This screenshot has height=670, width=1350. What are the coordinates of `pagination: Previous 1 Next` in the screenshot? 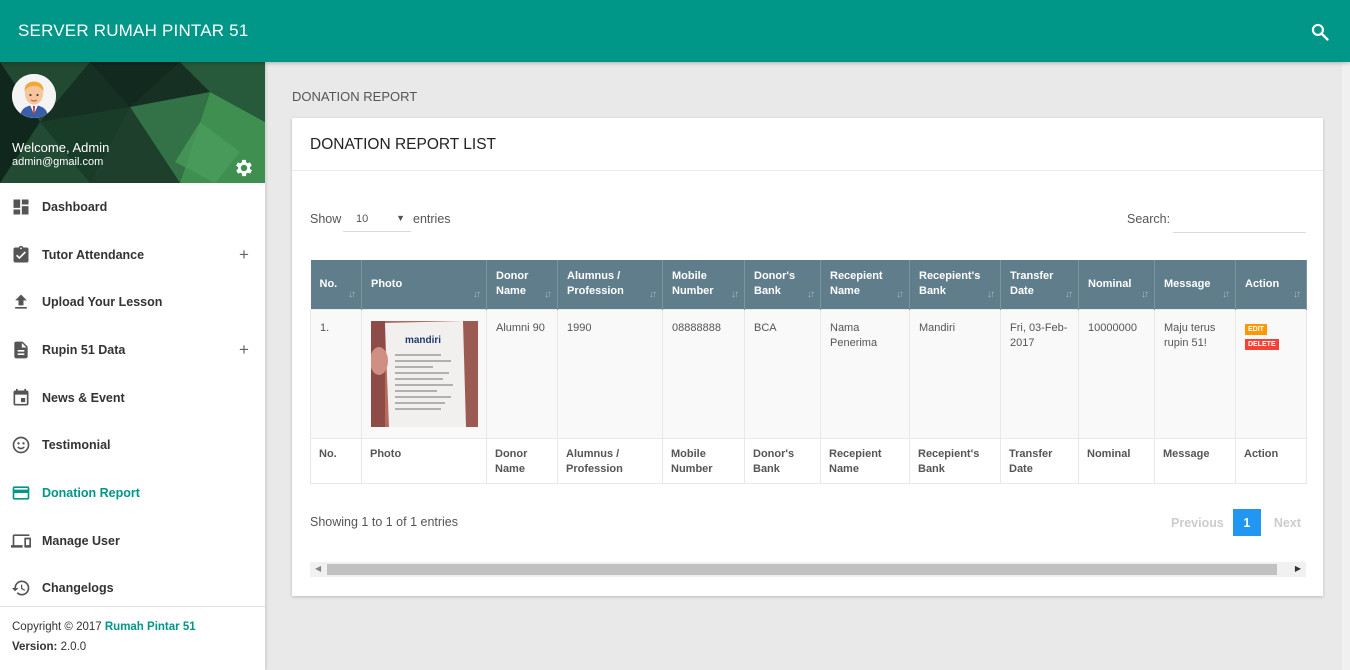 It's located at (1236, 522).